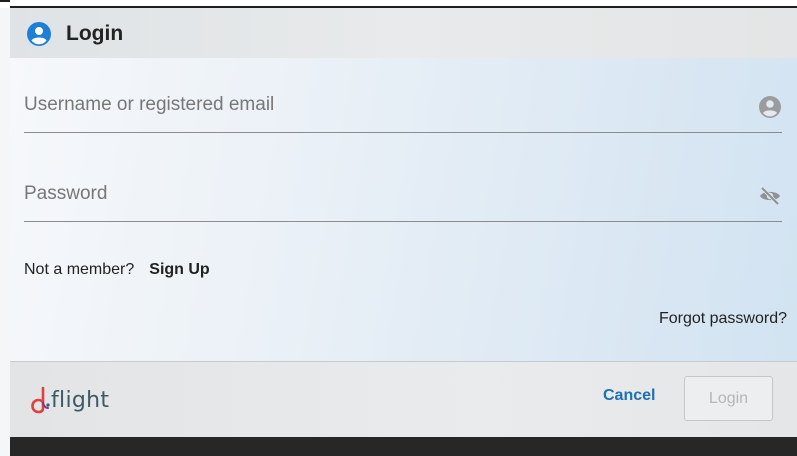 The width and height of the screenshot is (797, 456). What do you see at coordinates (723, 319) in the screenshot?
I see `forgot-password-link: Forgot password?` at bounding box center [723, 319].